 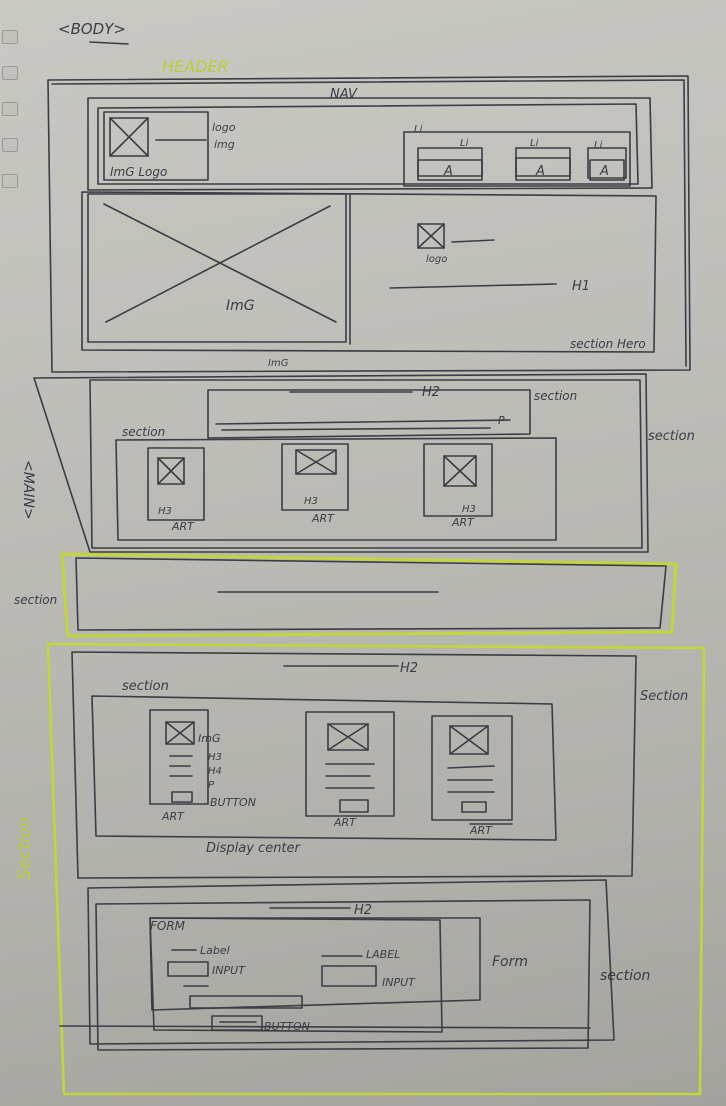 I want to click on article-card, so click(x=458, y=480).